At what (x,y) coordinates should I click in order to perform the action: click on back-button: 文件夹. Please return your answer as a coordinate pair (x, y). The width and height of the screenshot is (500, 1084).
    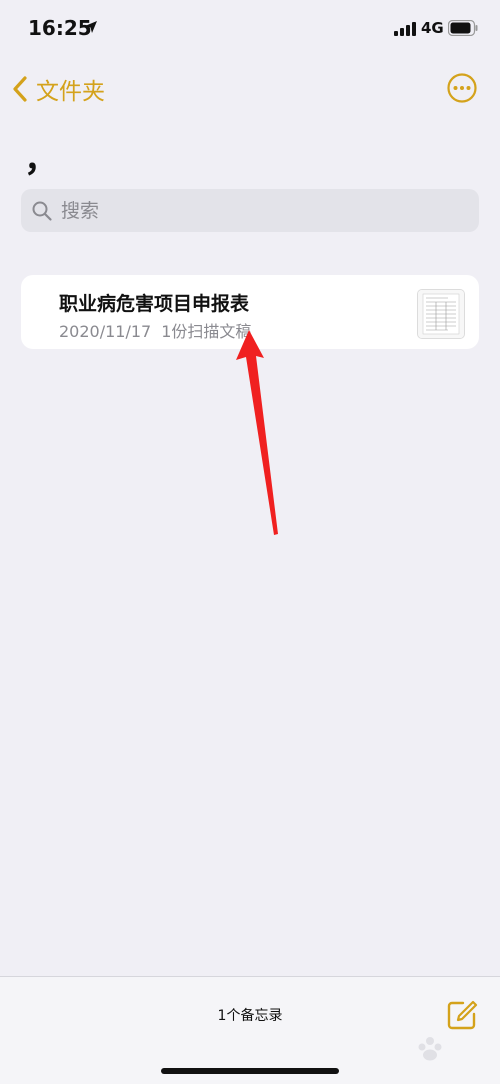
    Looking at the image, I should click on (57, 89).